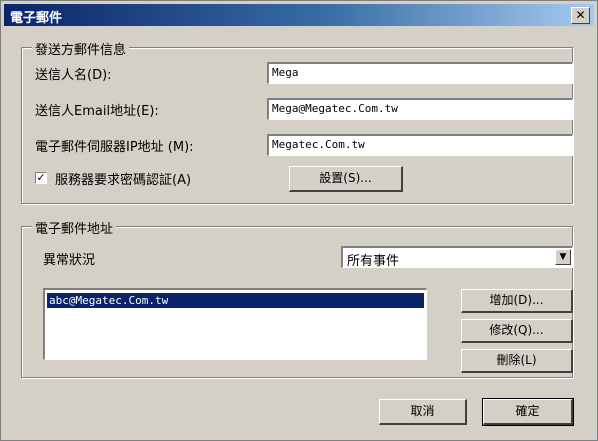 Image resolution: width=598 pixels, height=441 pixels. I want to click on sender-name-field: Mega, so click(420, 73).